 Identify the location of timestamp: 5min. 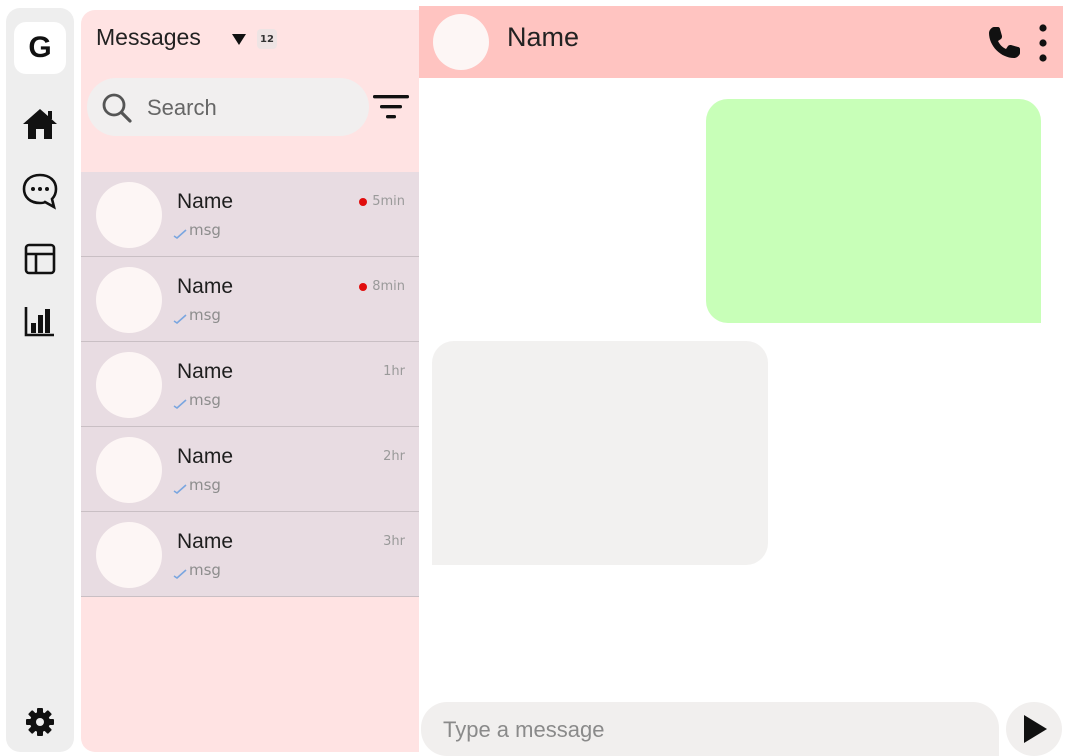
(388, 201).